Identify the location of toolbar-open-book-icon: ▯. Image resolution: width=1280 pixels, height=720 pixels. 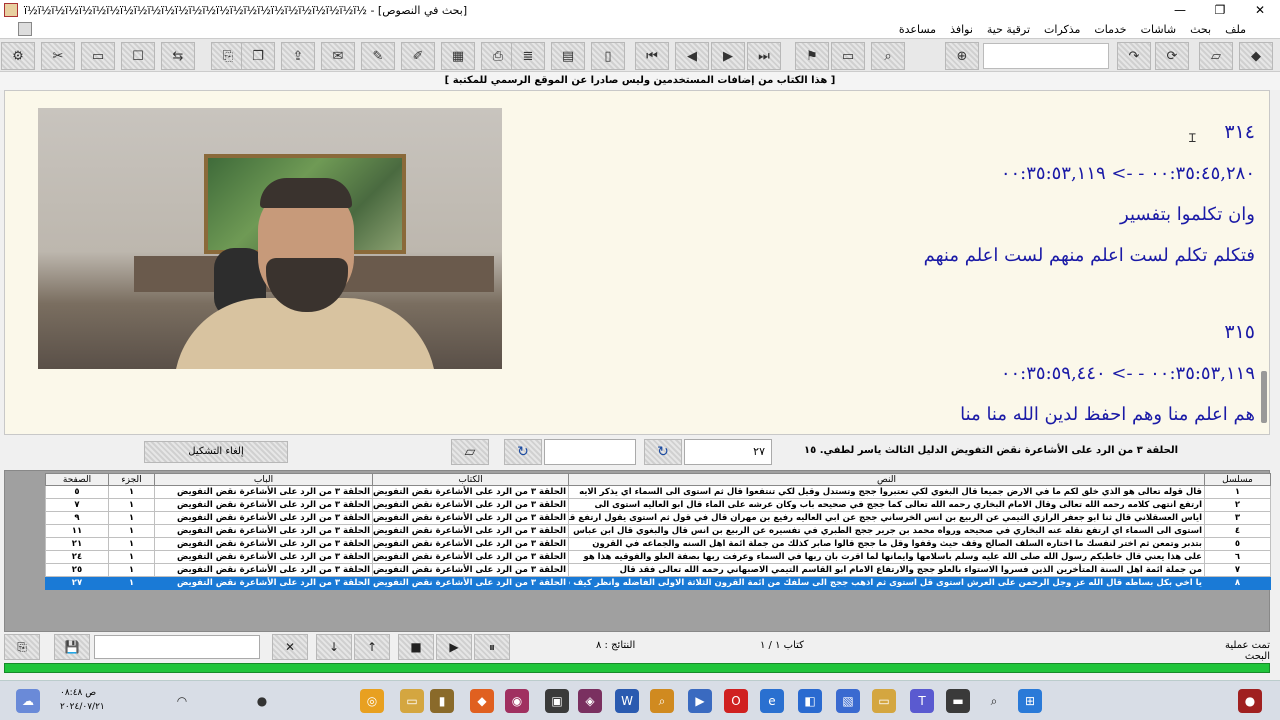
(608, 56).